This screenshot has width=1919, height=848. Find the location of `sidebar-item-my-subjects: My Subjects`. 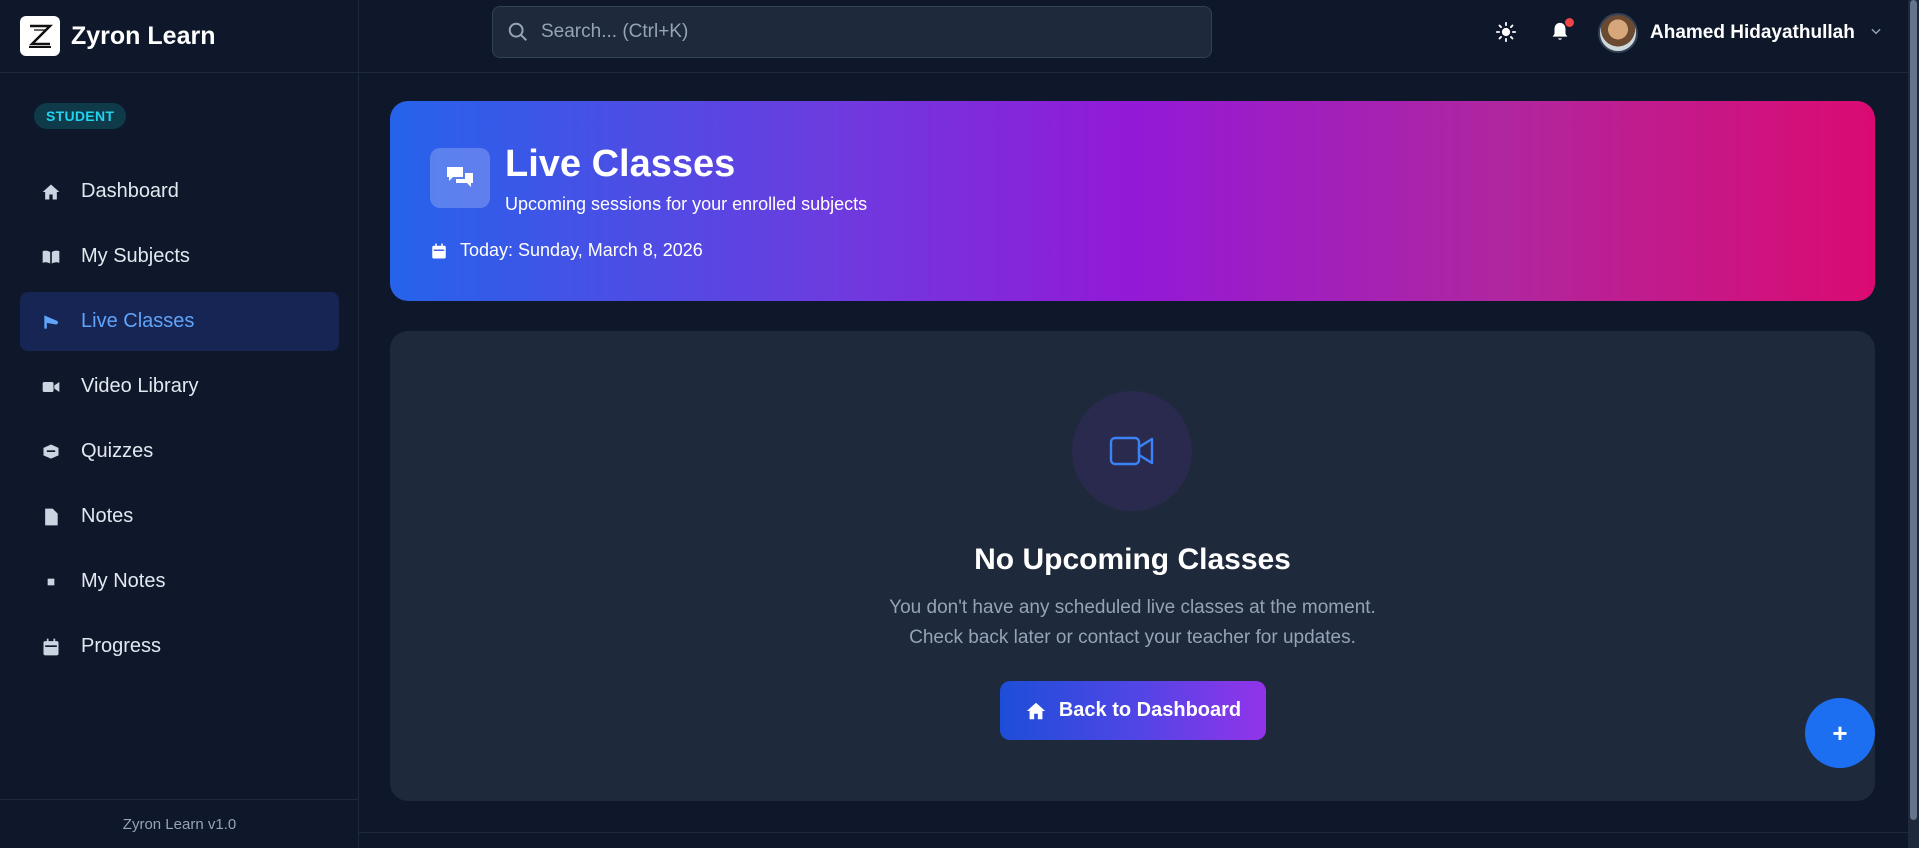

sidebar-item-my-subjects: My Subjects is located at coordinates (179, 256).